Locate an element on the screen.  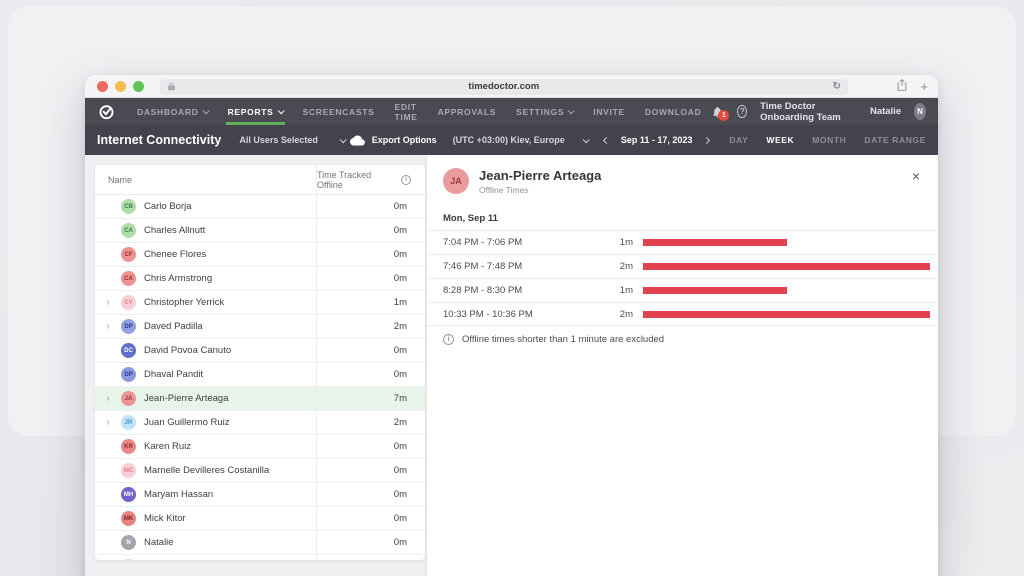
table-row: CA Chris Armstrong 0m is located at coordinates (260, 279).